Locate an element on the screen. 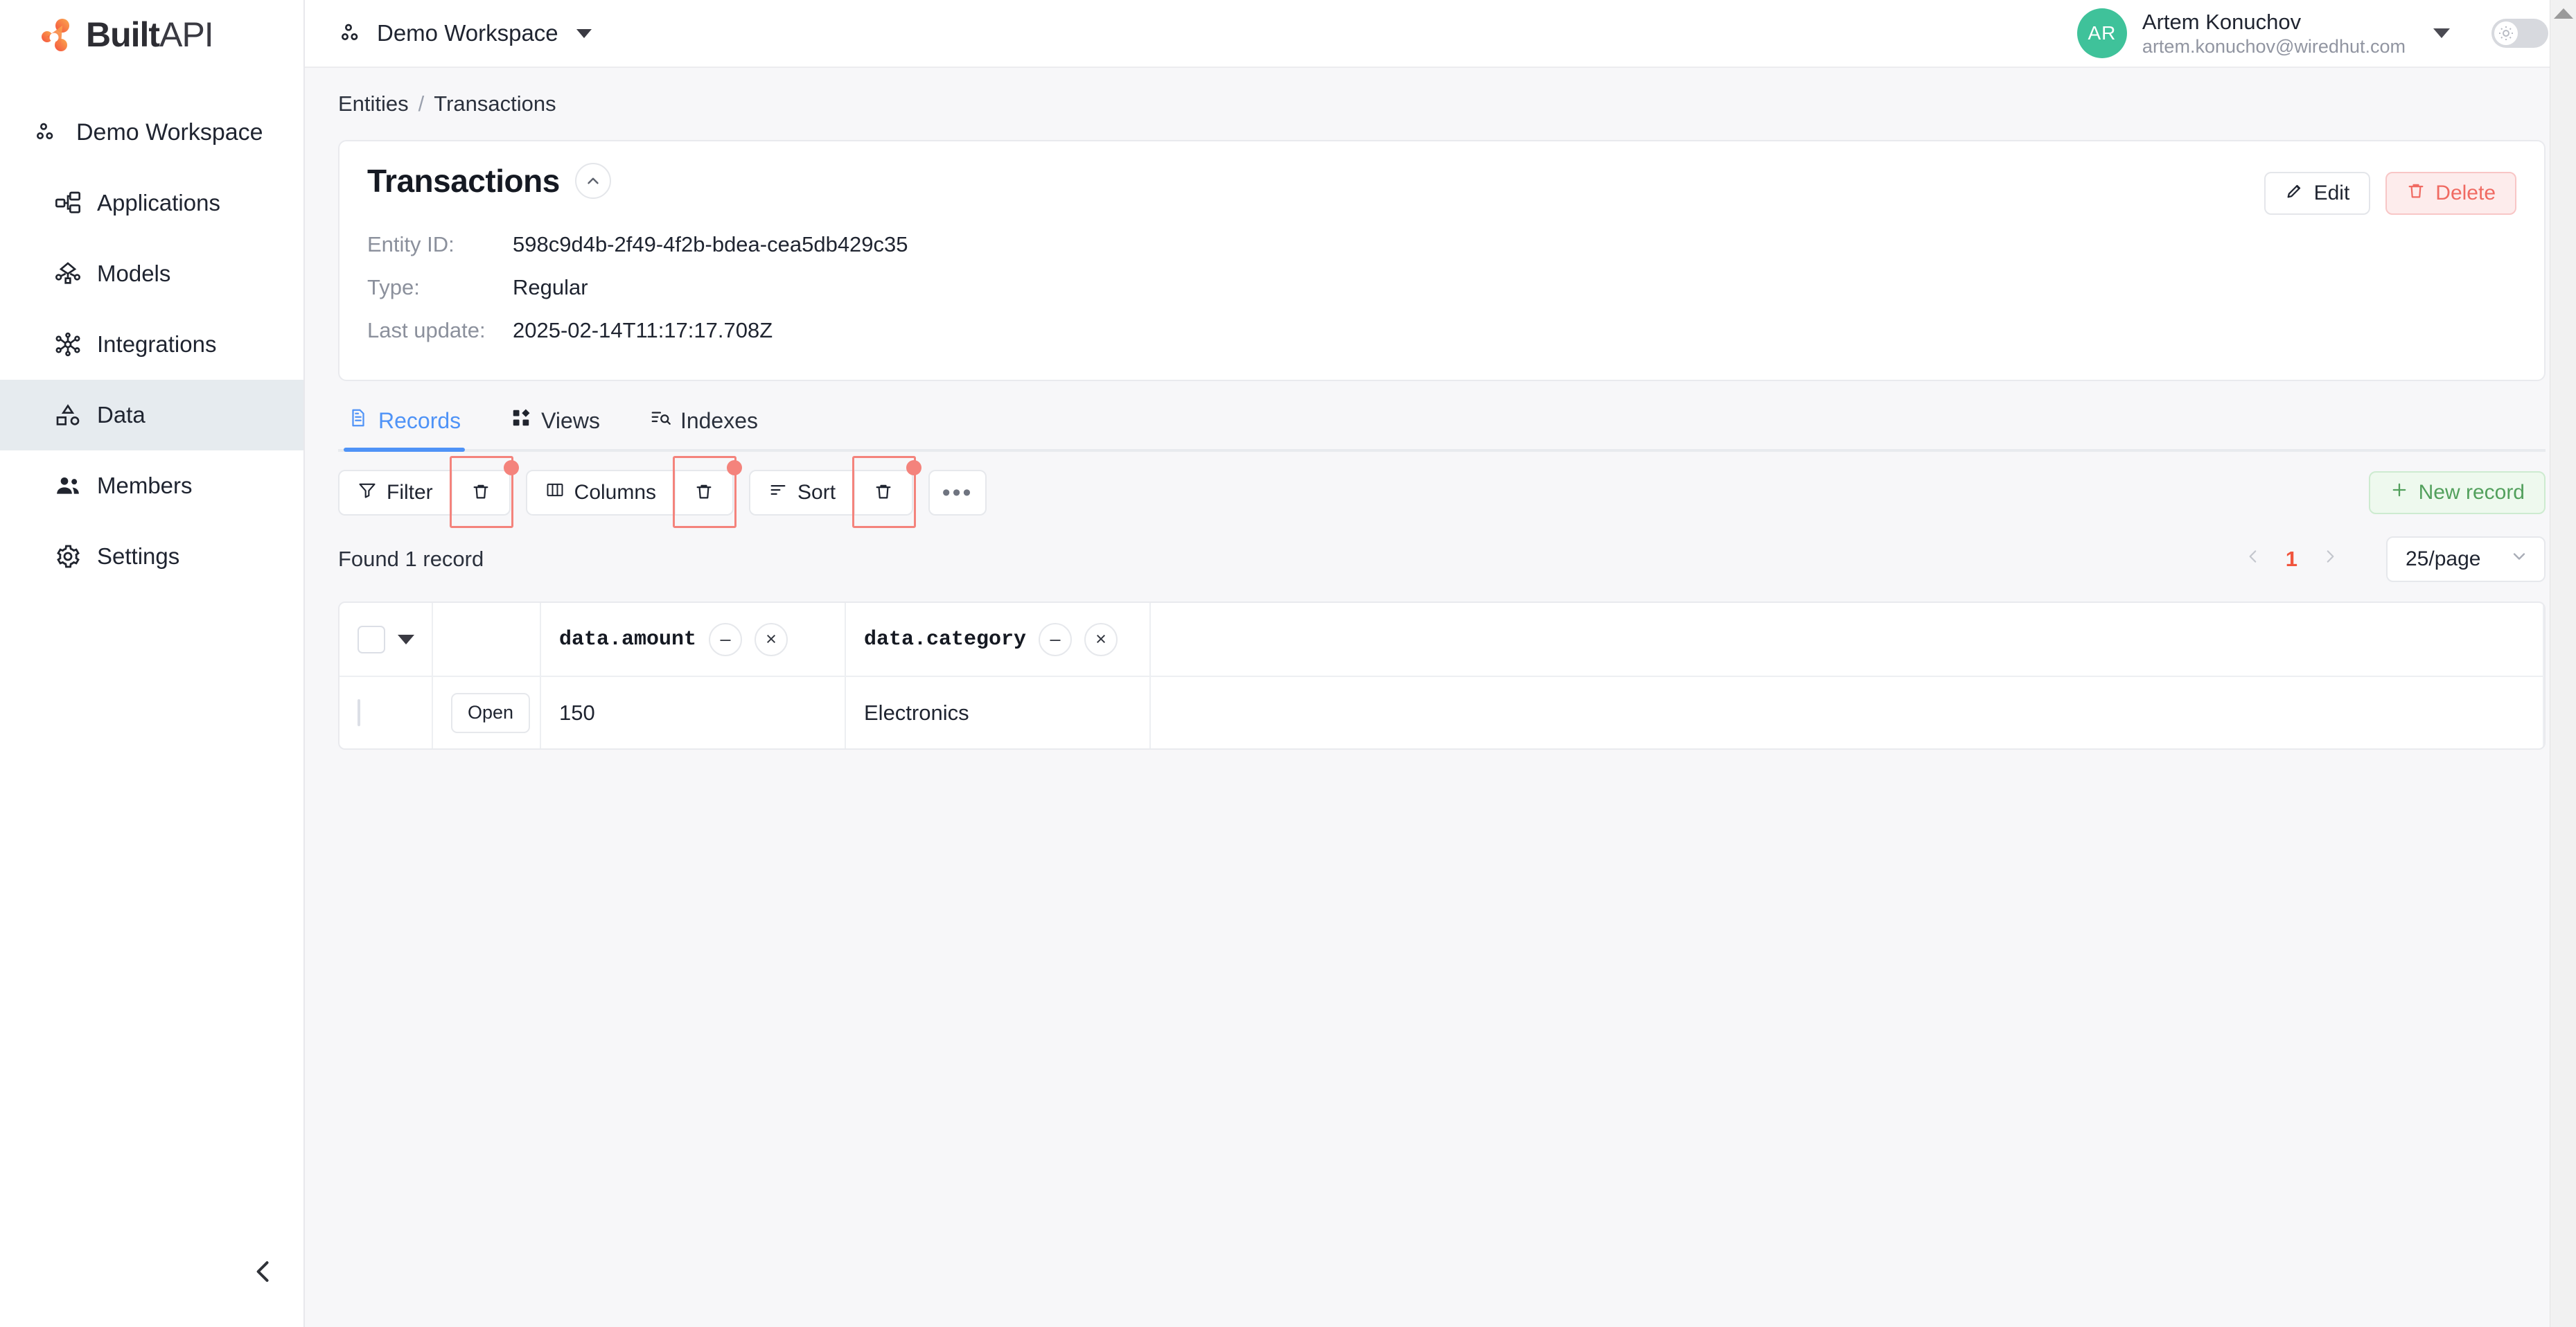  sidebar-item-label: Models is located at coordinates (134, 273).